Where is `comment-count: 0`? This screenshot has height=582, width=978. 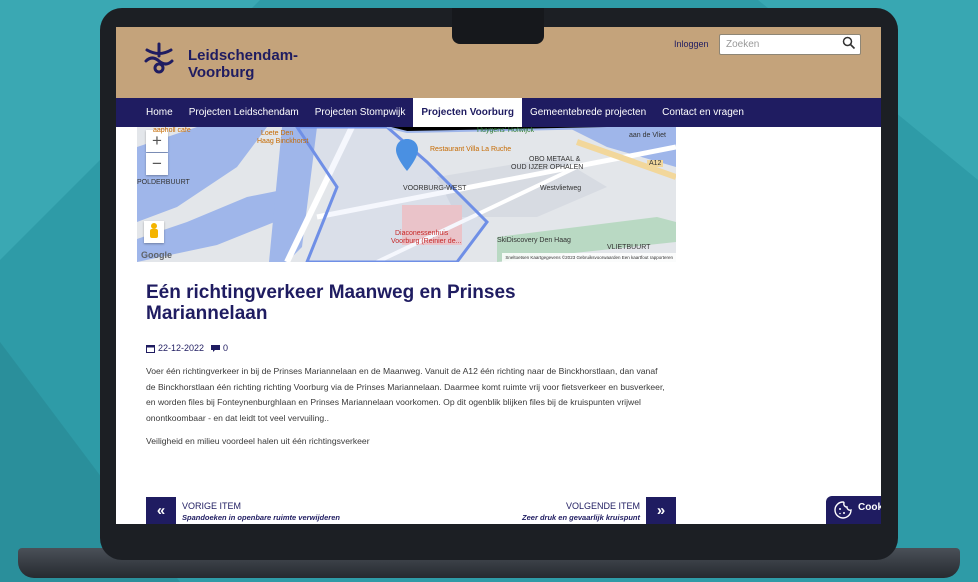
comment-count: 0 is located at coordinates (225, 348).